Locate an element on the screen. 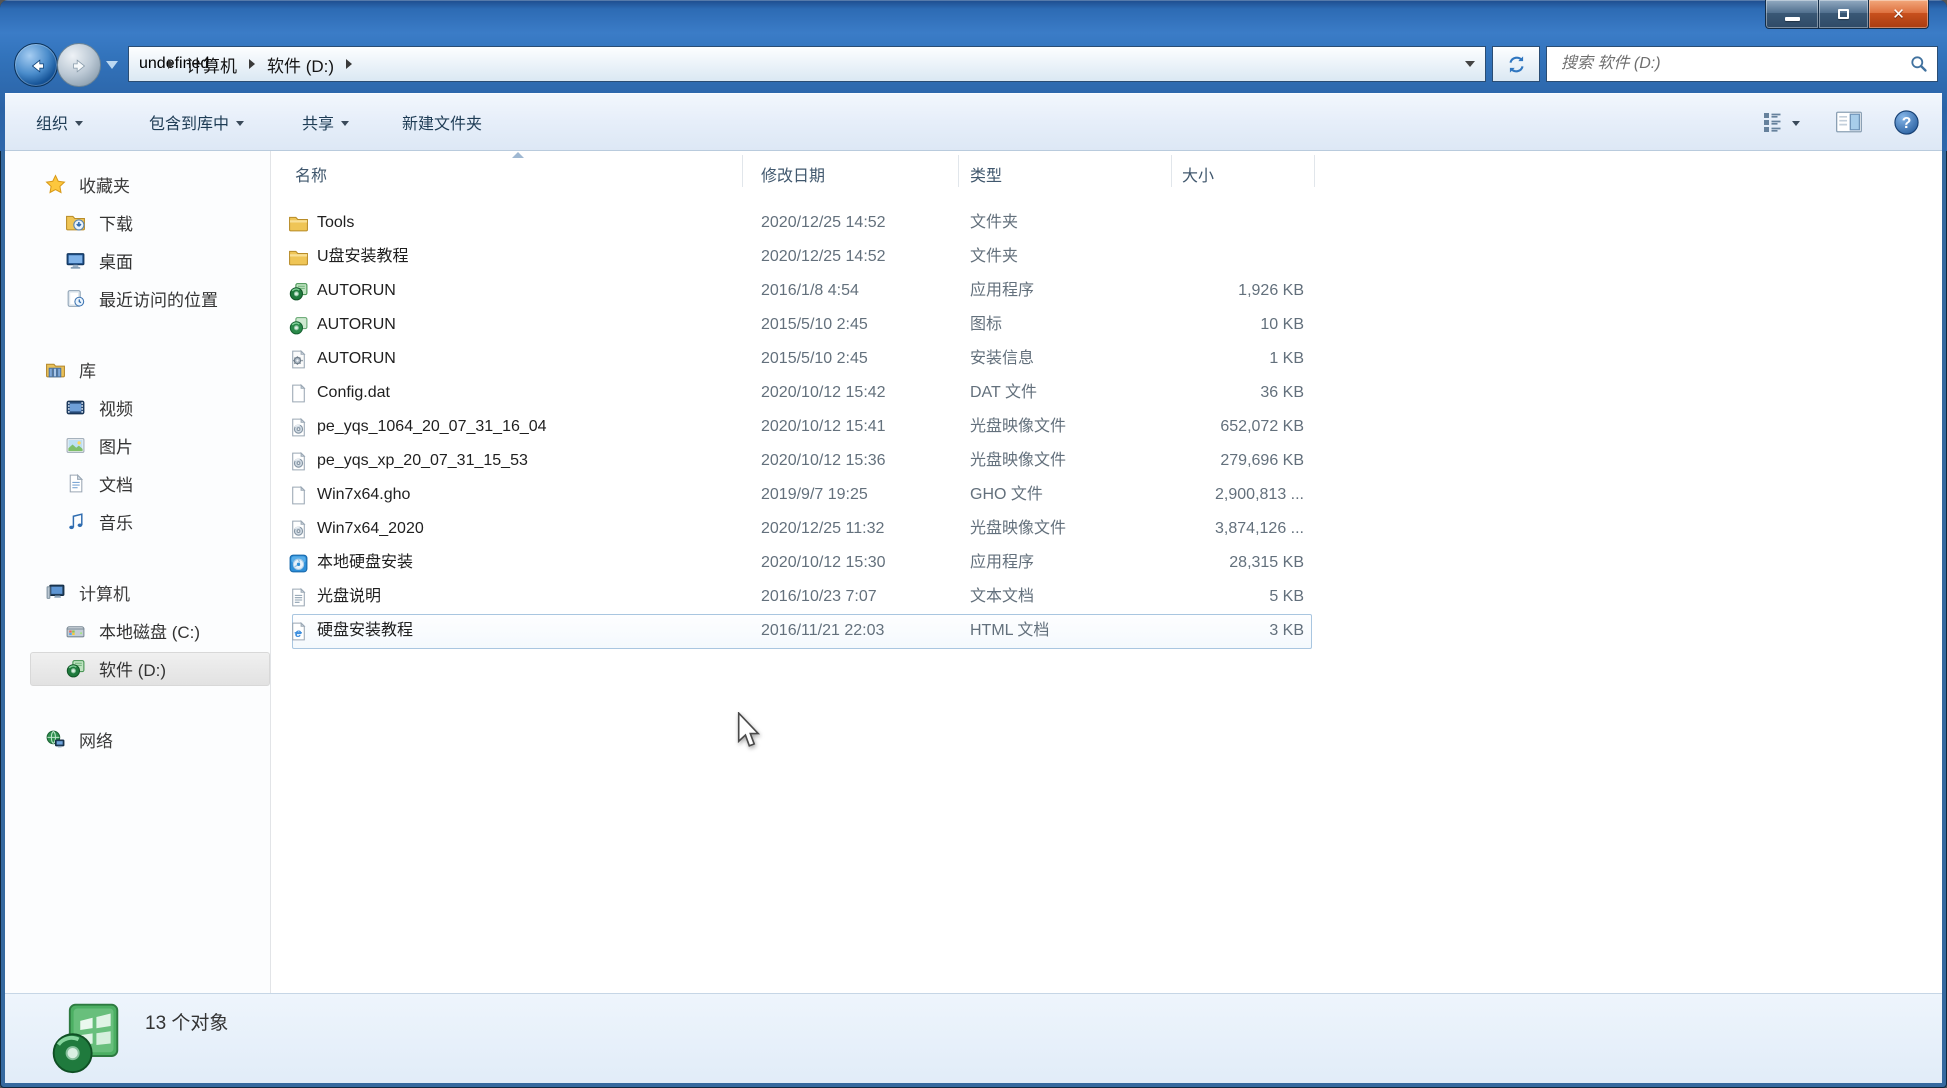 The image size is (1947, 1088). sidebar-group-header-favorites: 收藏夹 is located at coordinates (137, 184).